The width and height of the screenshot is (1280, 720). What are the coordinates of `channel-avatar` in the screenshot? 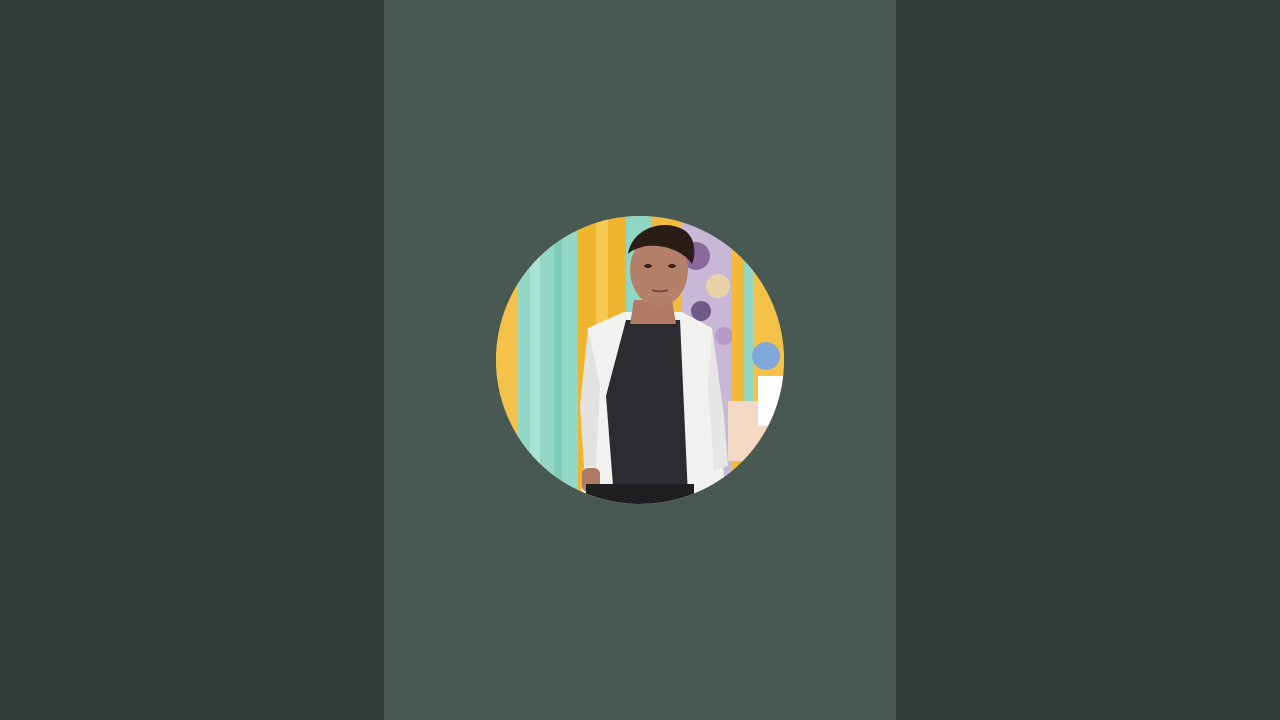 It's located at (640, 360).